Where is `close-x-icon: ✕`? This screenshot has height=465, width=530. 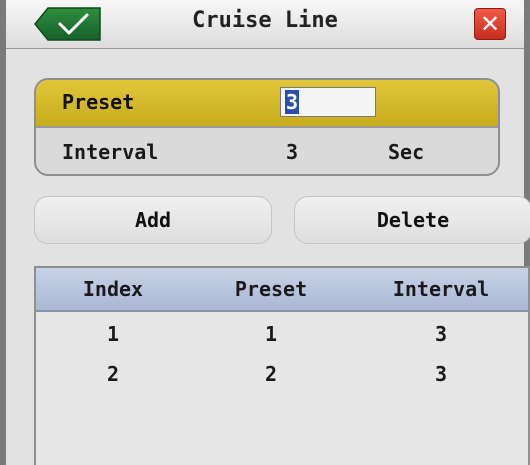
close-x-icon: ✕ is located at coordinates (490, 24).